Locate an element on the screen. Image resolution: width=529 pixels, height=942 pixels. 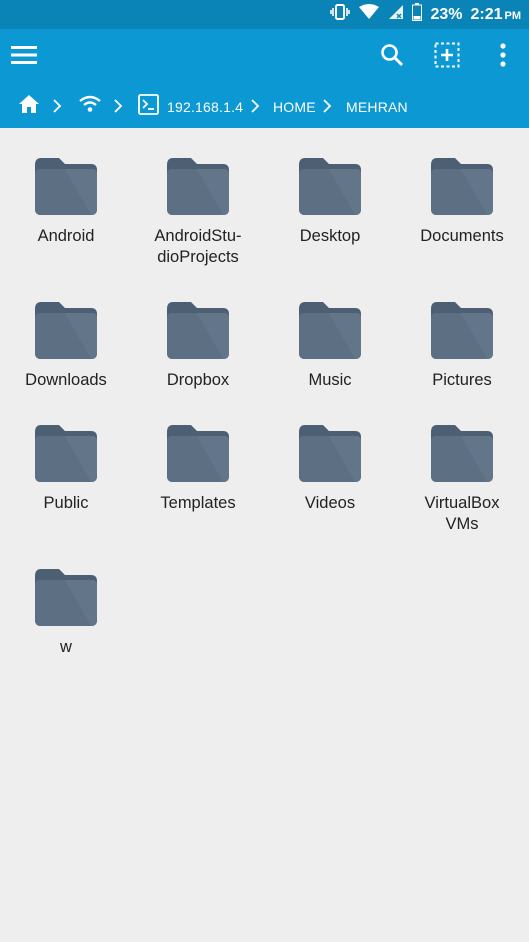
select-all-button is located at coordinates (447, 57).